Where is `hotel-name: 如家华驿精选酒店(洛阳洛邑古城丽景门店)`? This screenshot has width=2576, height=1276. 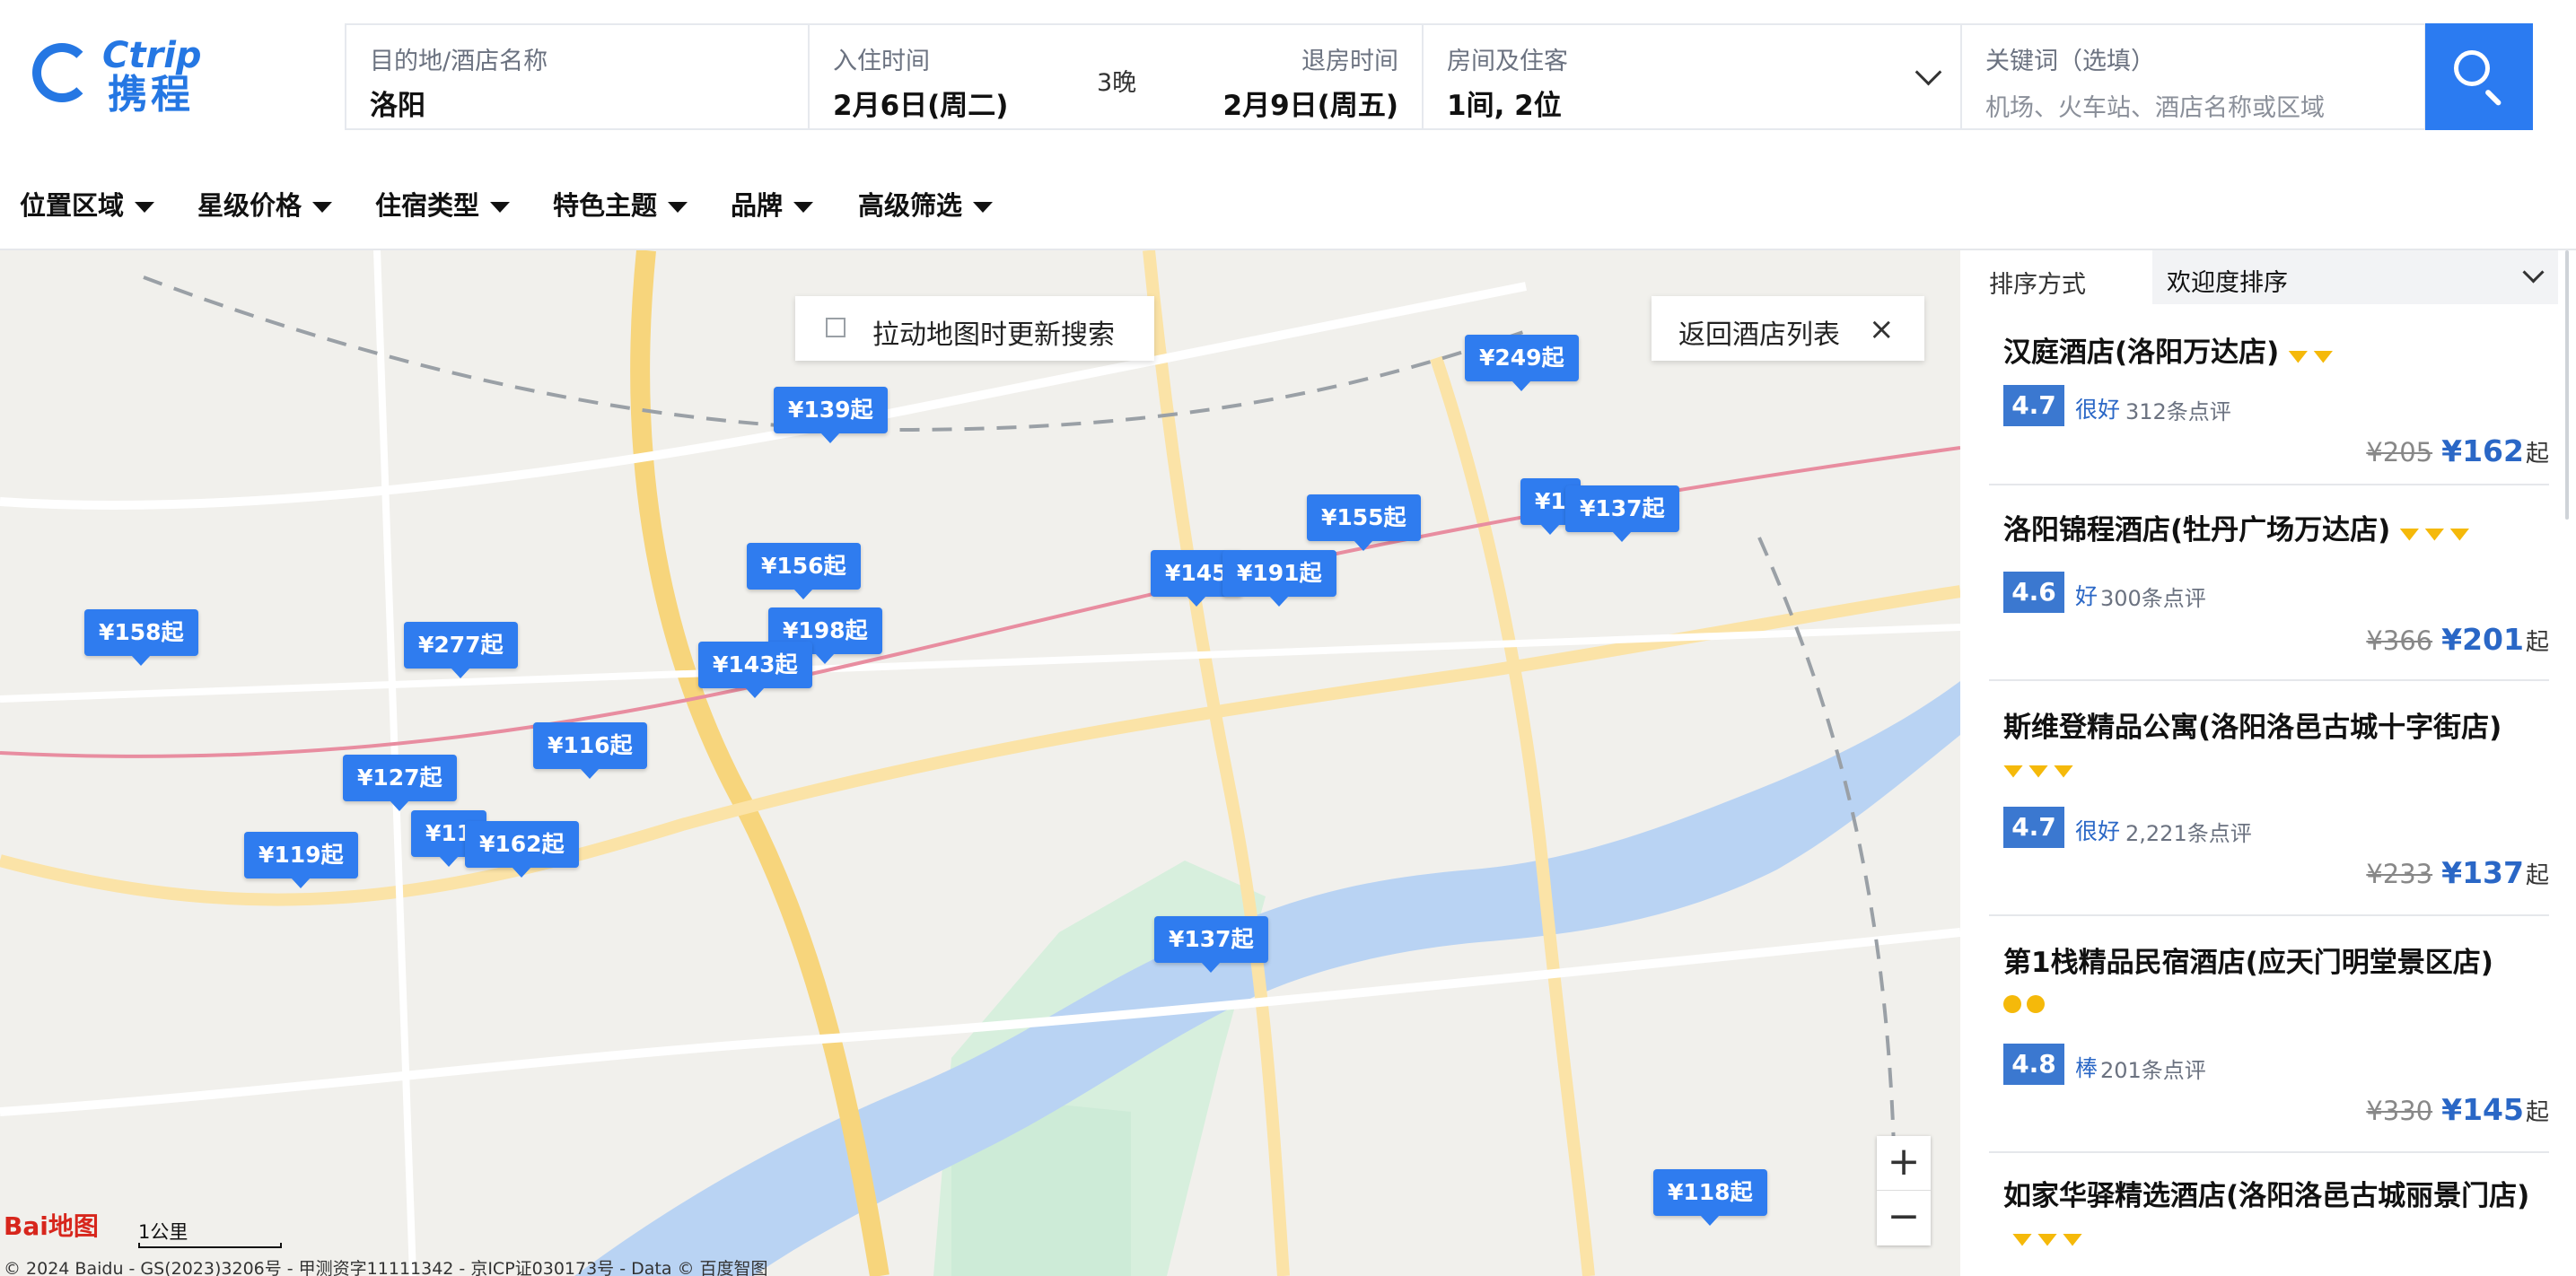
hotel-name: 如家华驿精选酒店(洛阳洛邑古城丽景门店) is located at coordinates (2272, 1216).